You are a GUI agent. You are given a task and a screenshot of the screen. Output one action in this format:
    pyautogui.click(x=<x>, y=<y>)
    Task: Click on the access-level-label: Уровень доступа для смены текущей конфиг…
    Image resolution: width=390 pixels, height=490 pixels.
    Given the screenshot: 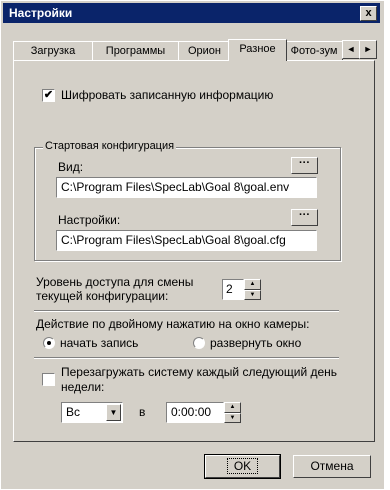 What is the action you would take?
    pyautogui.click(x=114, y=289)
    